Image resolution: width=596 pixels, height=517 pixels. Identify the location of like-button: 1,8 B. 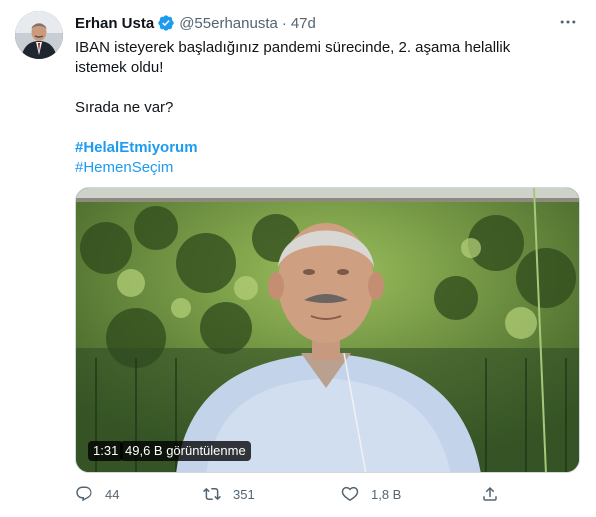
(371, 494).